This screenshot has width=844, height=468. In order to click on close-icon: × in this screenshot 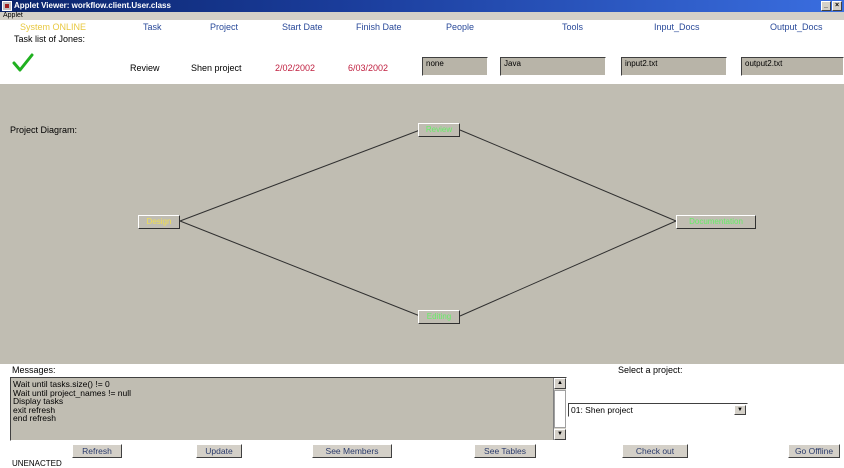, I will do `click(837, 6)`.